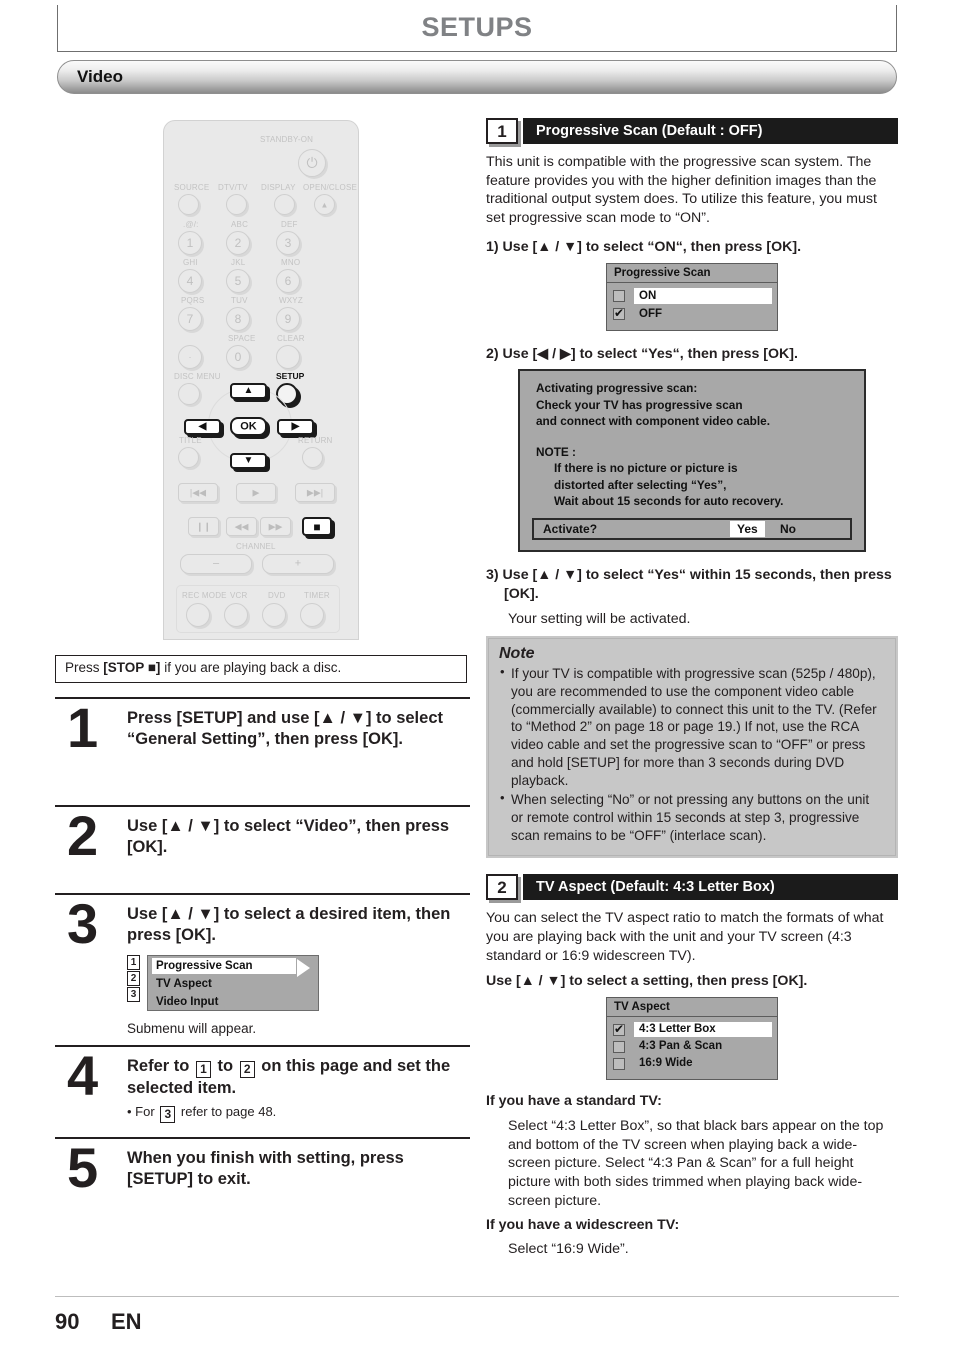 Image resolution: width=954 pixels, height=1353 pixels. I want to click on next-button: ▶▶|, so click(315, 492).